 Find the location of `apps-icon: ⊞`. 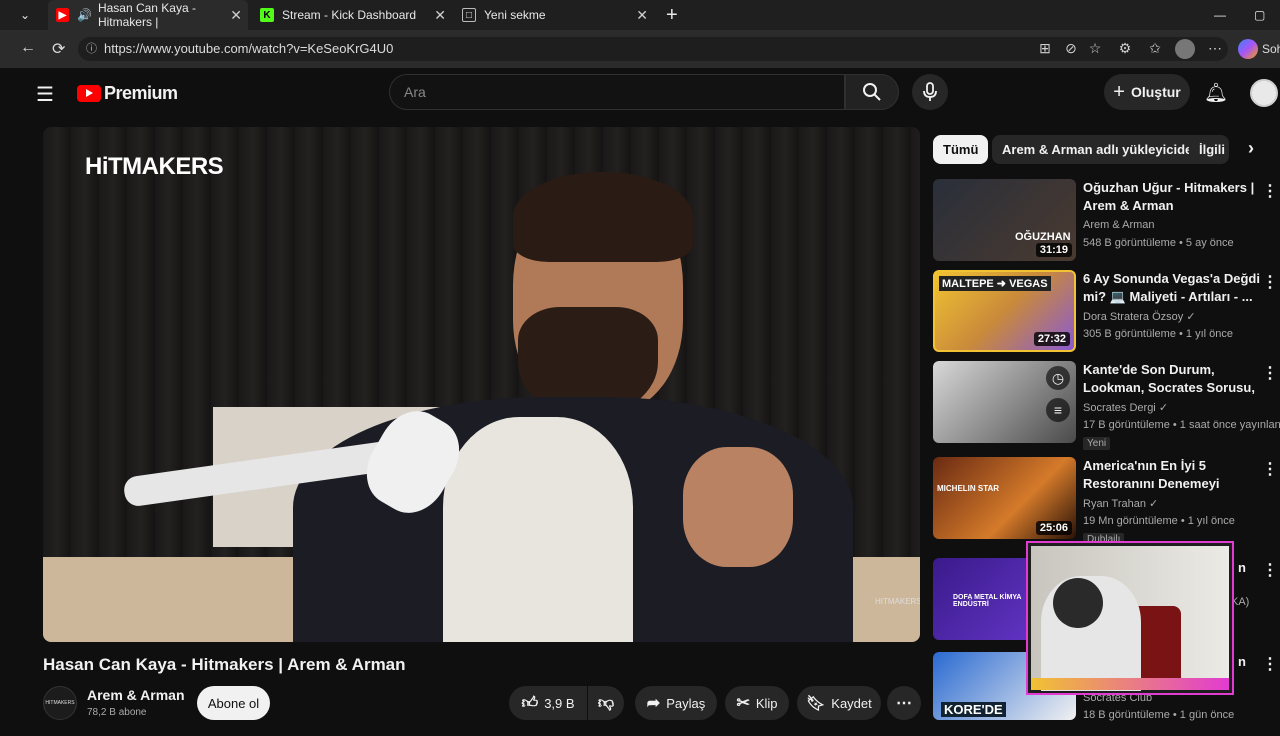

apps-icon: ⊞ is located at coordinates (1045, 49).